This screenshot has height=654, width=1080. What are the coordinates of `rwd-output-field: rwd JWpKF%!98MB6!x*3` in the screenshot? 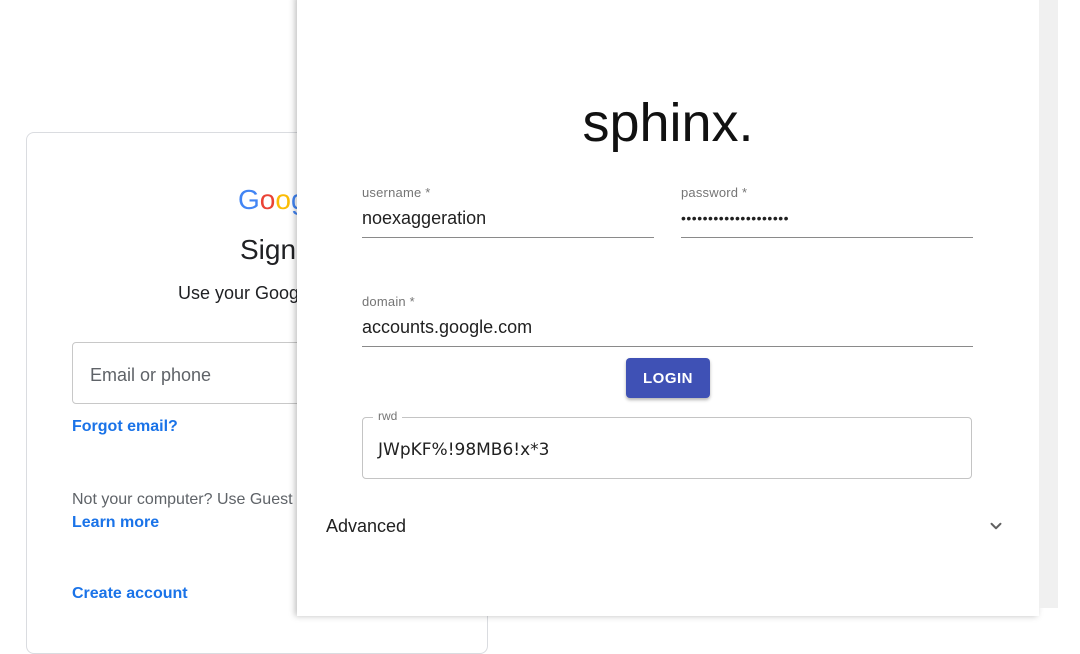 It's located at (667, 444).